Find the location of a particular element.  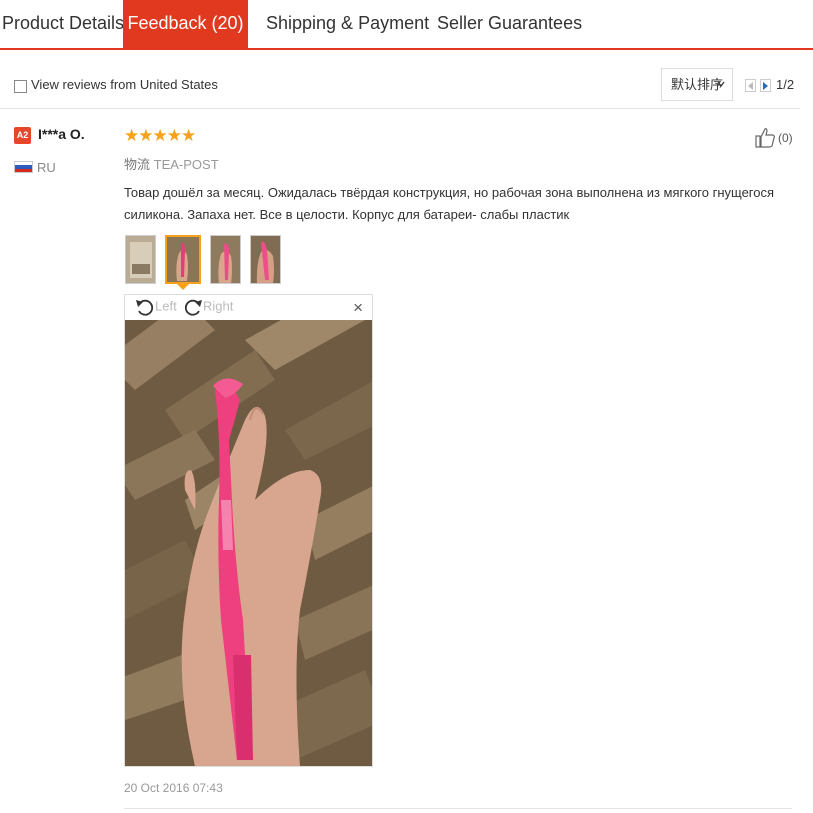

review-thumbnail-selected is located at coordinates (183, 259).